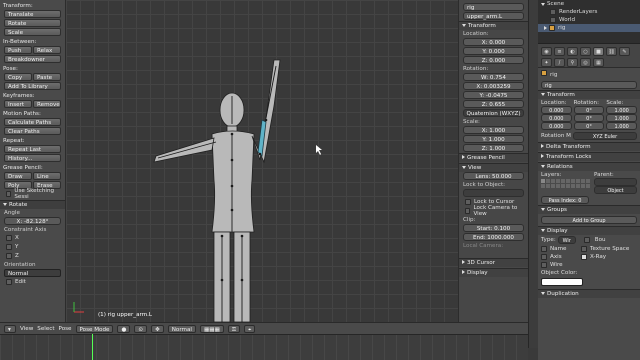 Image resolution: width=640 pixels, height=360 pixels. Describe the element at coordinates (615, 182) in the screenshot. I see `parent-field` at that location.